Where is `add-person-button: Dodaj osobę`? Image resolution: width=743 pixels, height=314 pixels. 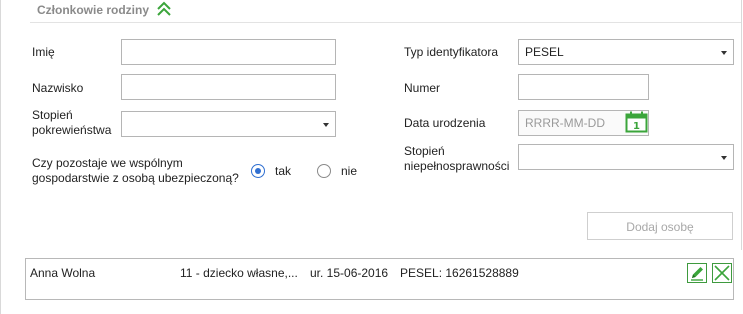 add-person-button: Dodaj osobę is located at coordinates (660, 226).